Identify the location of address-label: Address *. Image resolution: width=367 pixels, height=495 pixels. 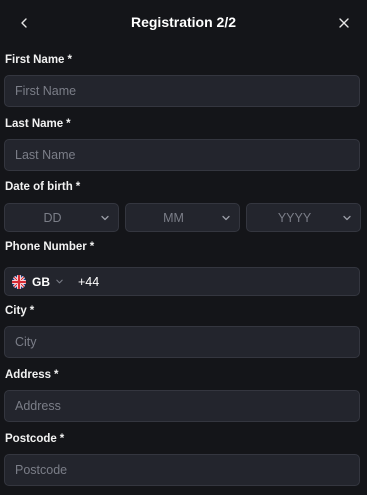
(32, 375).